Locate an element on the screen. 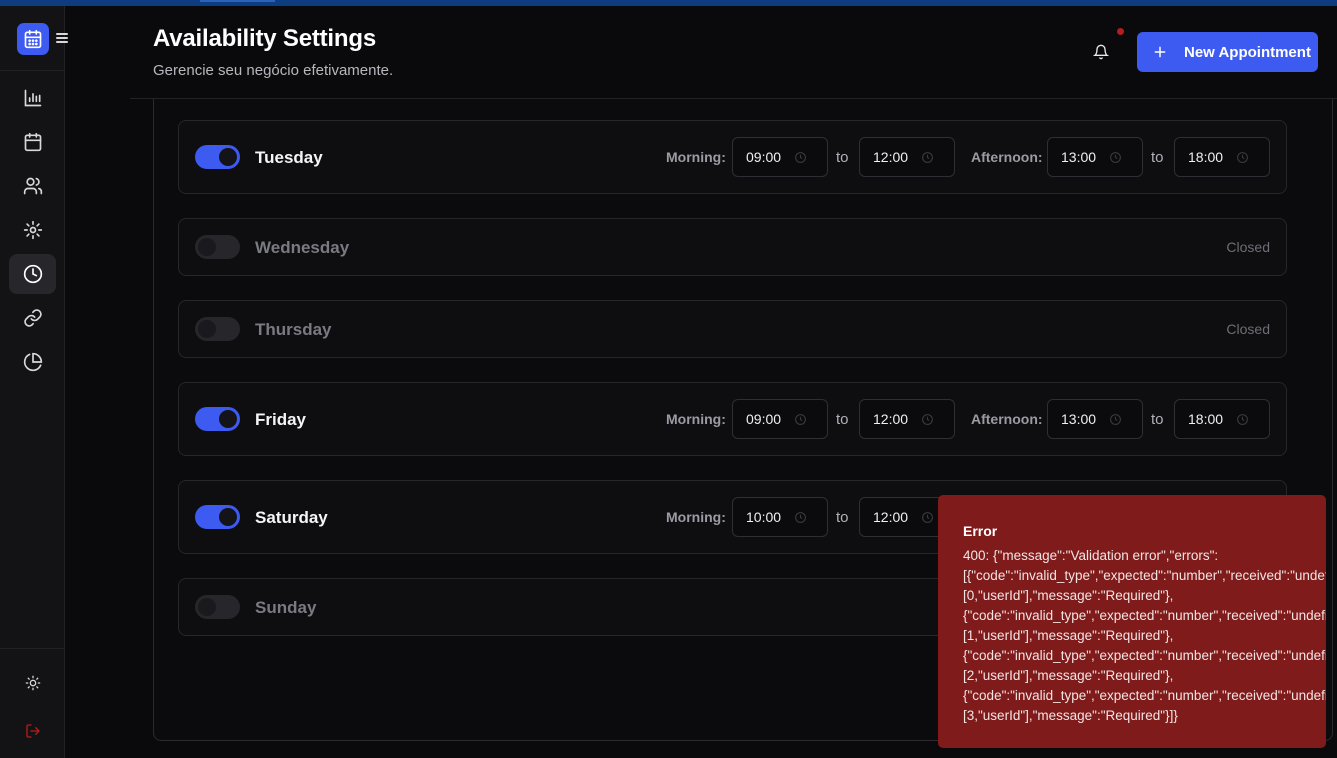 This screenshot has width=1337, height=758. toast-title: Error is located at coordinates (980, 531).